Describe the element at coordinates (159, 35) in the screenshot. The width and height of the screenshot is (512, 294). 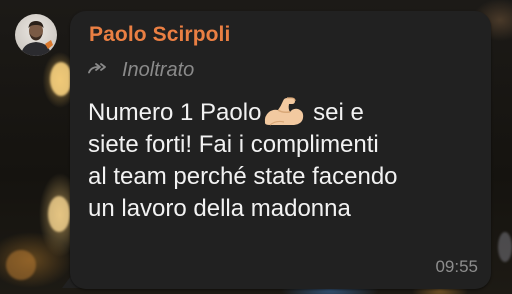
I see `sender-name: Paolo Scirpoli` at that location.